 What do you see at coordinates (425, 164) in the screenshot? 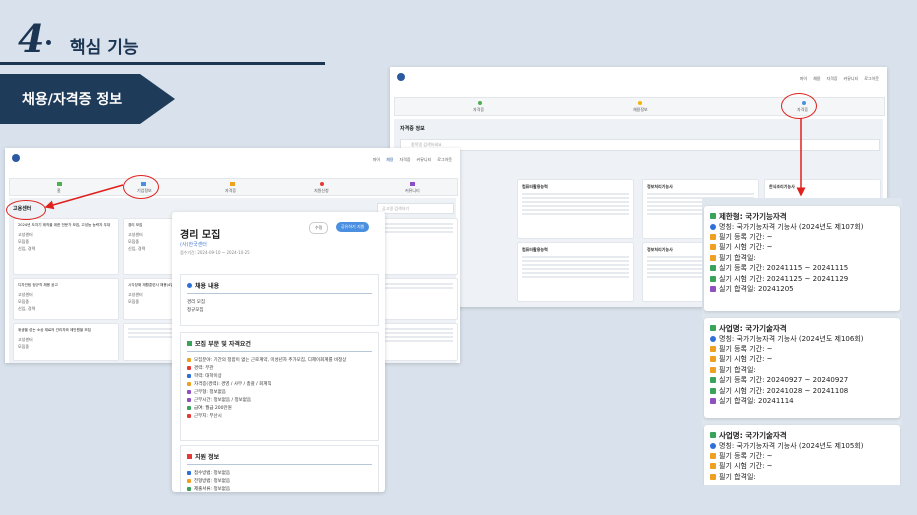
I see `annotation-arrows` at bounding box center [425, 164].